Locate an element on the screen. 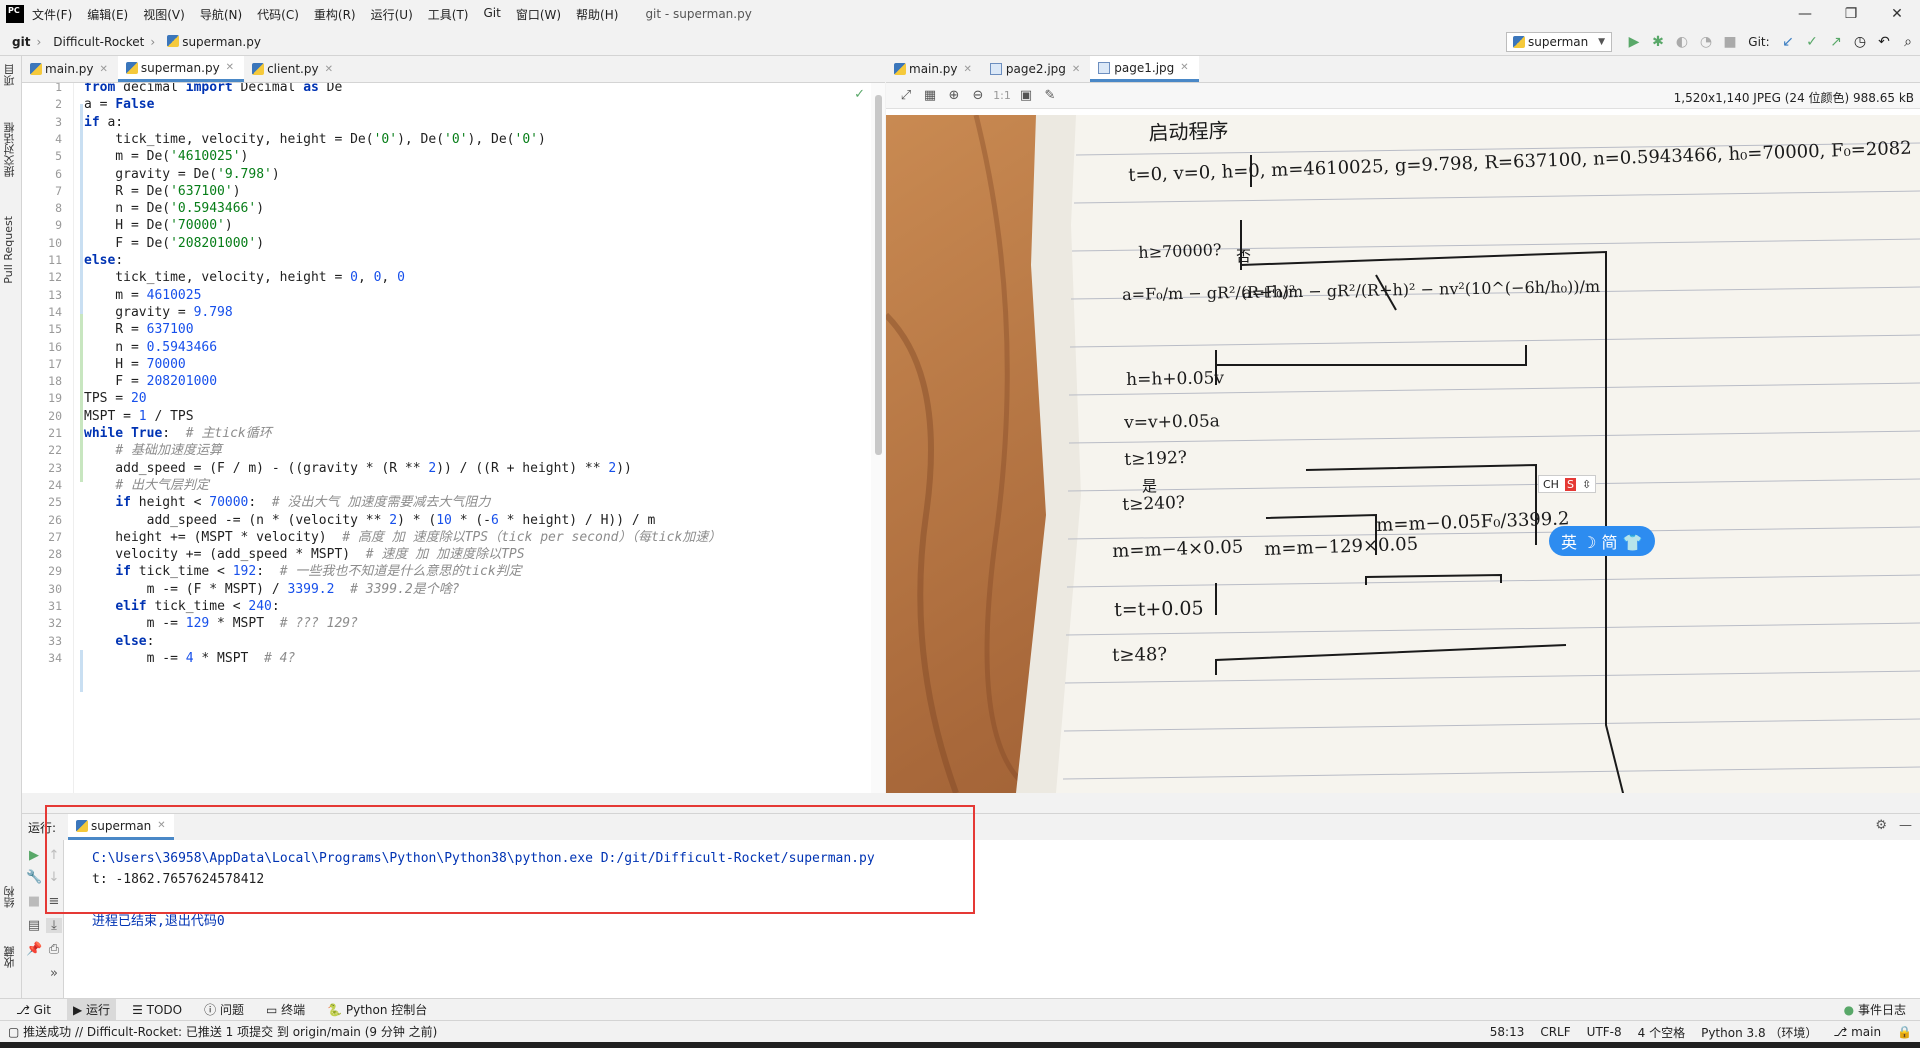 This screenshot has width=1920, height=1048. menu-item: 窗口(W) is located at coordinates (538, 14).